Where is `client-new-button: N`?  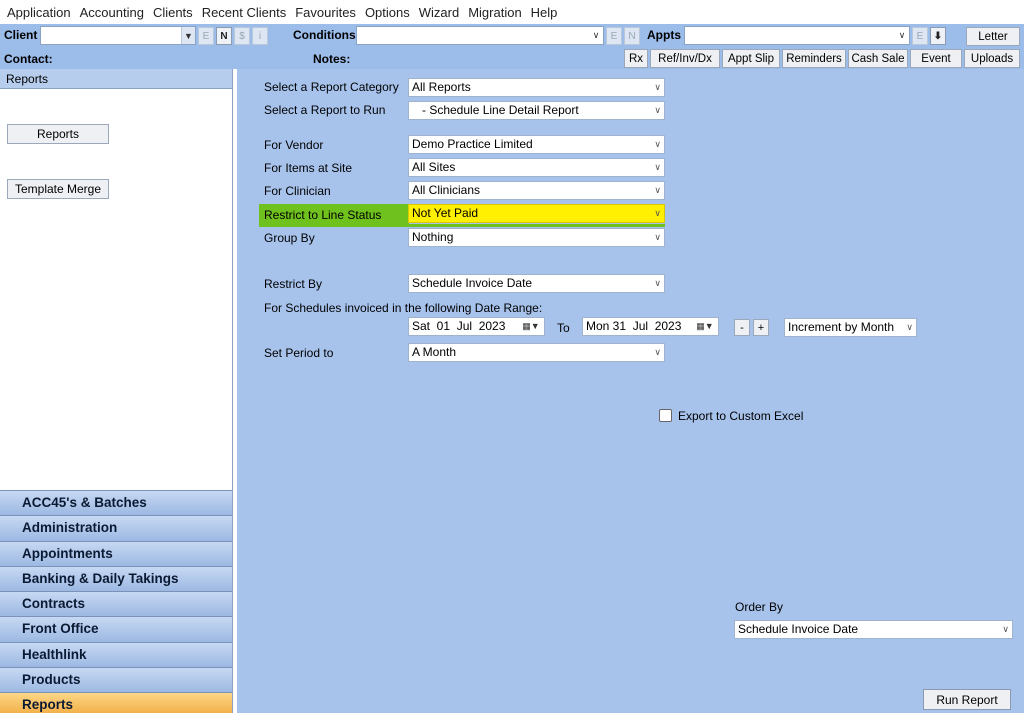
client-new-button: N is located at coordinates (224, 36).